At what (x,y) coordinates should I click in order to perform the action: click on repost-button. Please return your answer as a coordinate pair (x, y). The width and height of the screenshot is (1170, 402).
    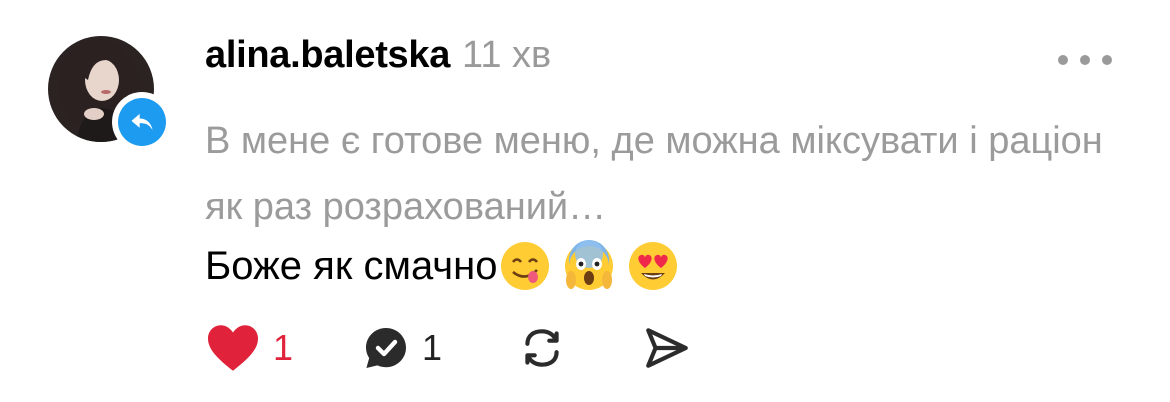
    Looking at the image, I should click on (579, 348).